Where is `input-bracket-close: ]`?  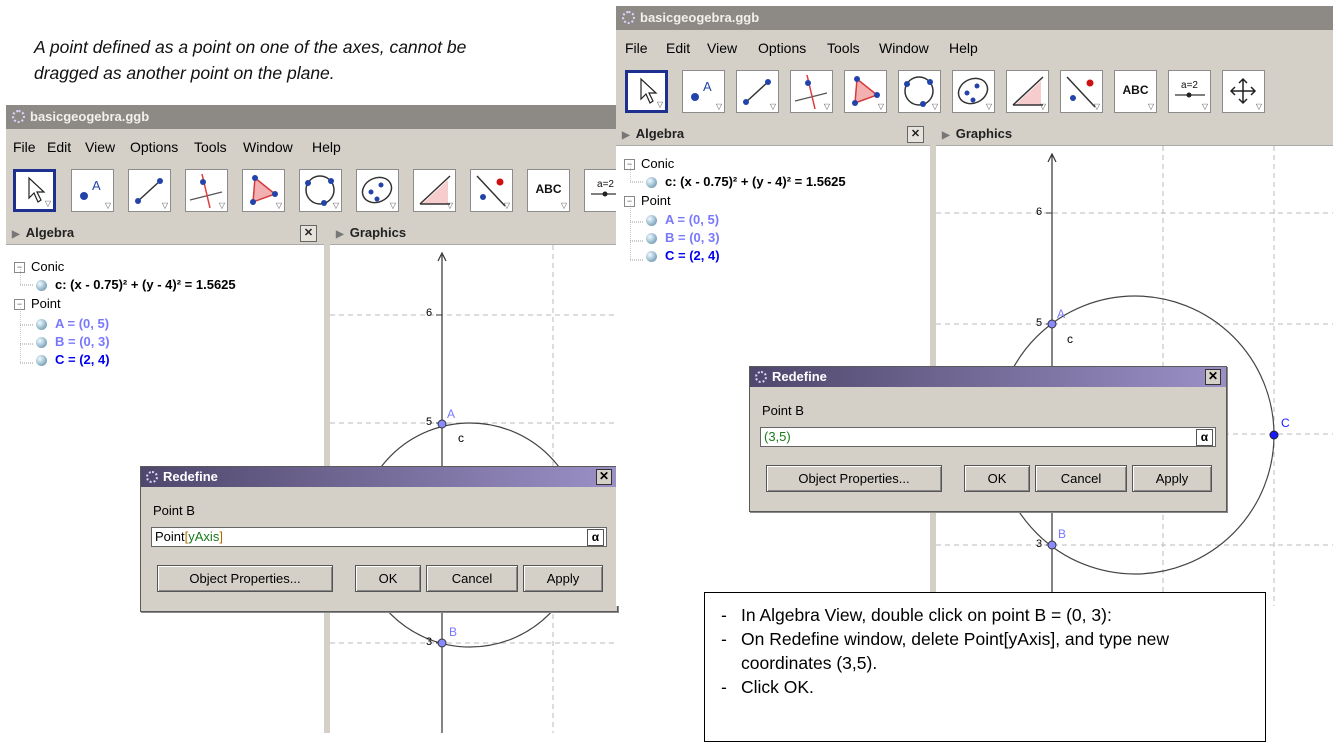
input-bracket-close: ] is located at coordinates (221, 536).